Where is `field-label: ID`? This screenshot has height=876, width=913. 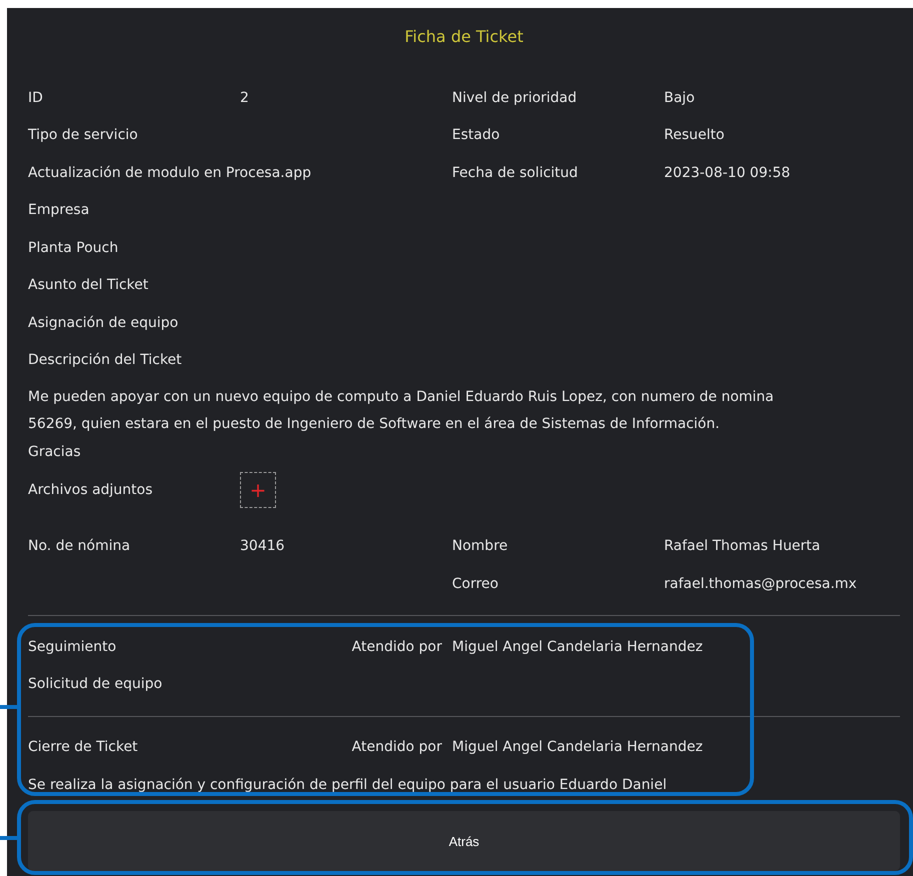 field-label: ID is located at coordinates (36, 98).